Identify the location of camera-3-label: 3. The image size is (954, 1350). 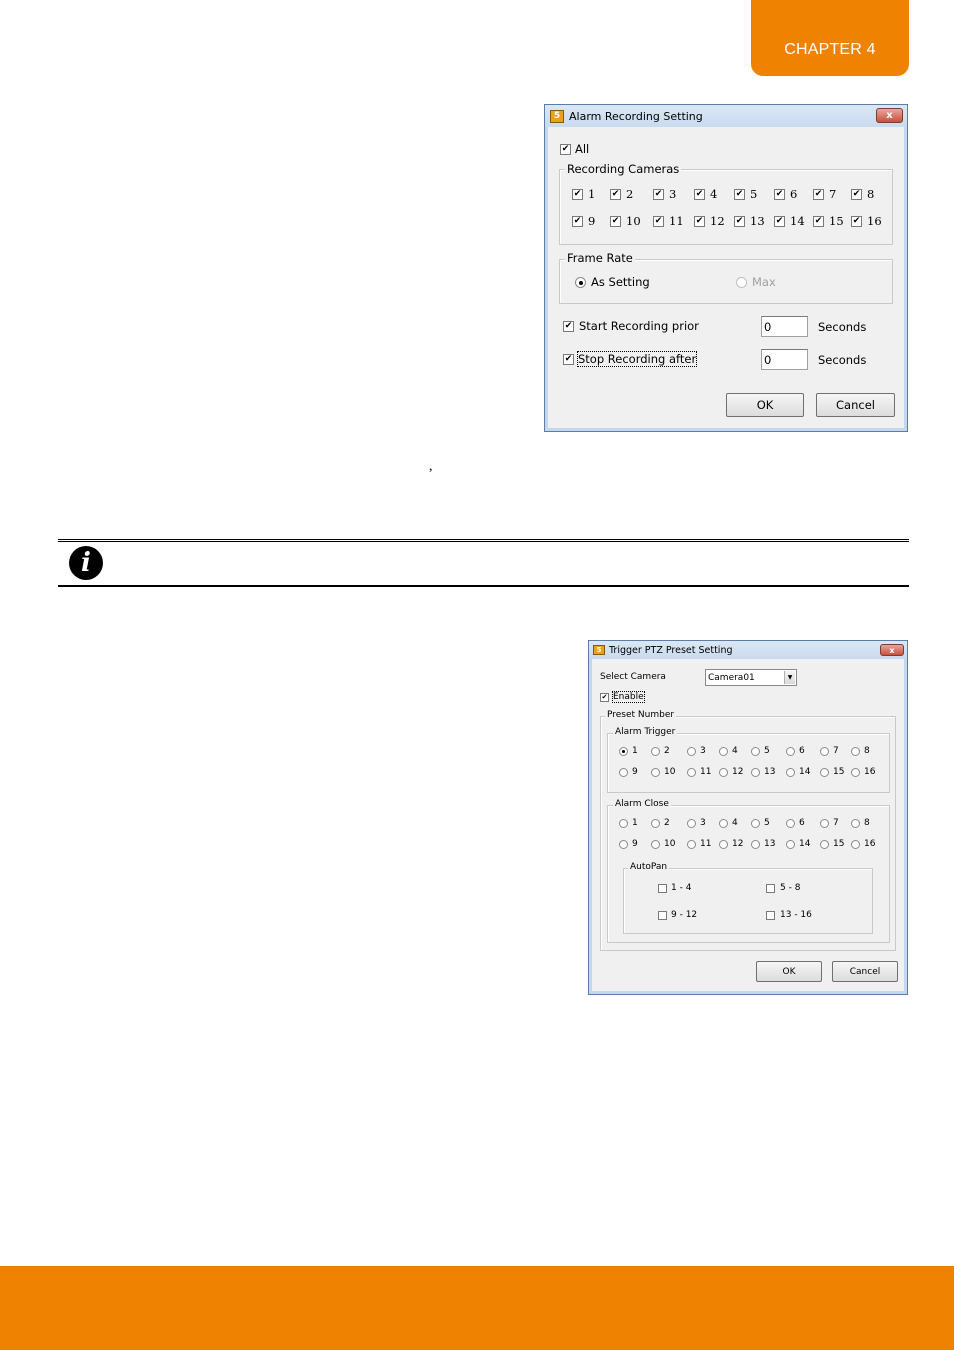
(673, 194).